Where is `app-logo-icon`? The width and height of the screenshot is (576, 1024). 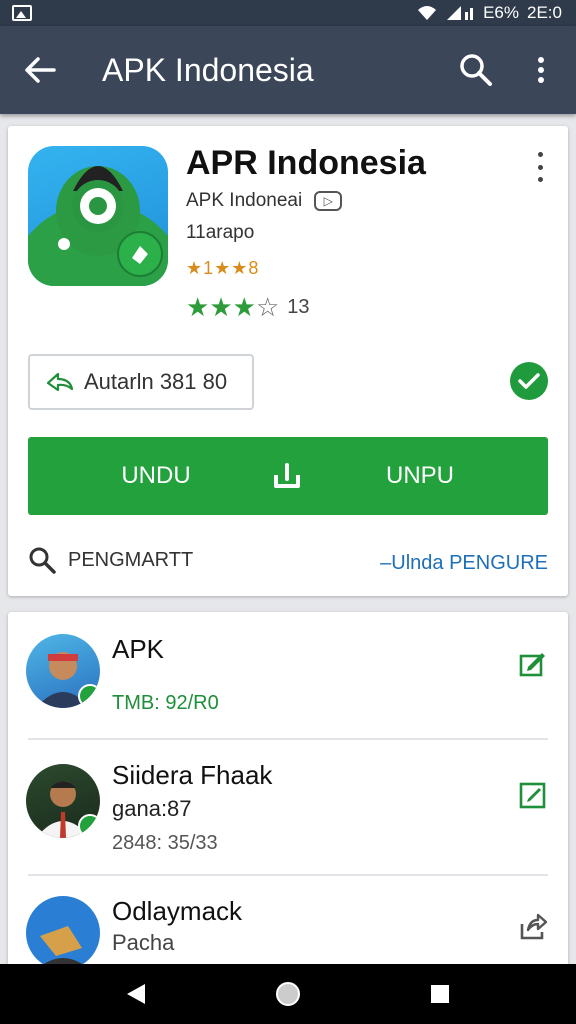 app-logo-icon is located at coordinates (98, 216).